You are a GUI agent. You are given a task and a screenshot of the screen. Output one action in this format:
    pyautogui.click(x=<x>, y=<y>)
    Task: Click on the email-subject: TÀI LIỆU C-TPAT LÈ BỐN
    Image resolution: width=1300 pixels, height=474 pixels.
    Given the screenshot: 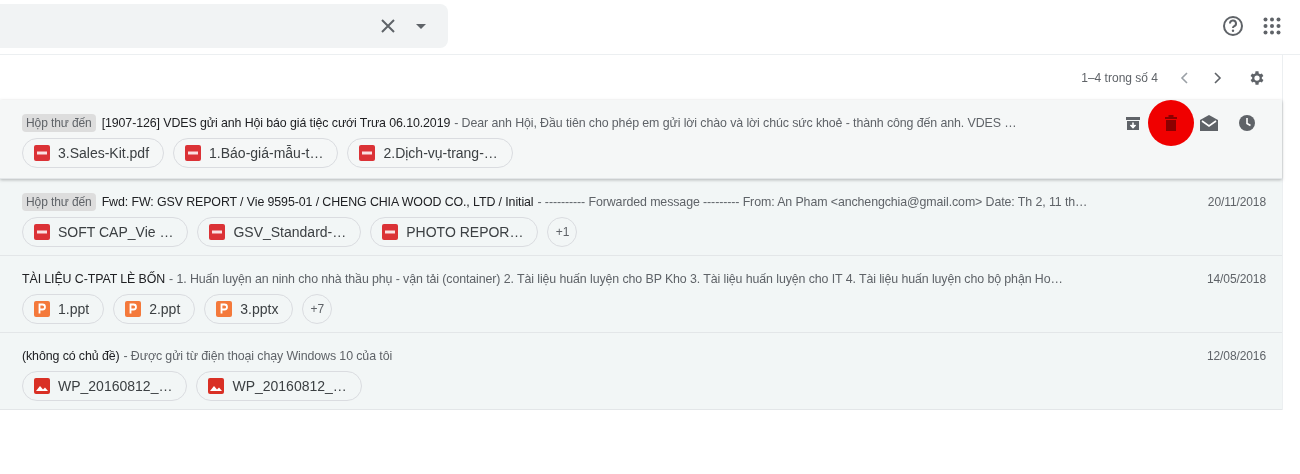 What is the action you would take?
    pyautogui.click(x=94, y=279)
    